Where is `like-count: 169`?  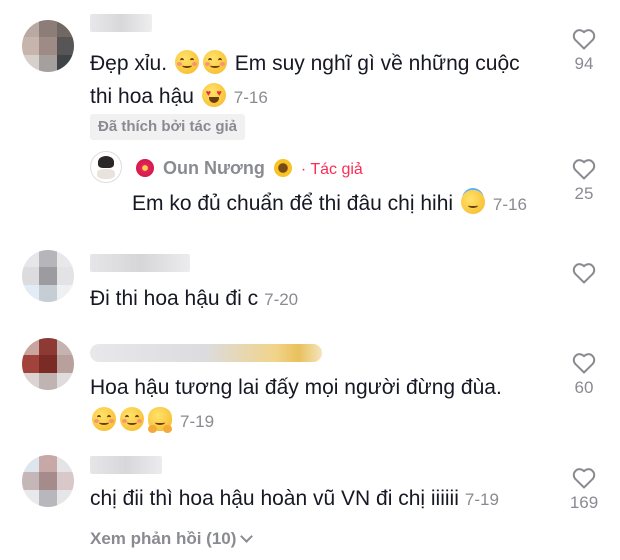
like-count: 169 is located at coordinates (584, 502).